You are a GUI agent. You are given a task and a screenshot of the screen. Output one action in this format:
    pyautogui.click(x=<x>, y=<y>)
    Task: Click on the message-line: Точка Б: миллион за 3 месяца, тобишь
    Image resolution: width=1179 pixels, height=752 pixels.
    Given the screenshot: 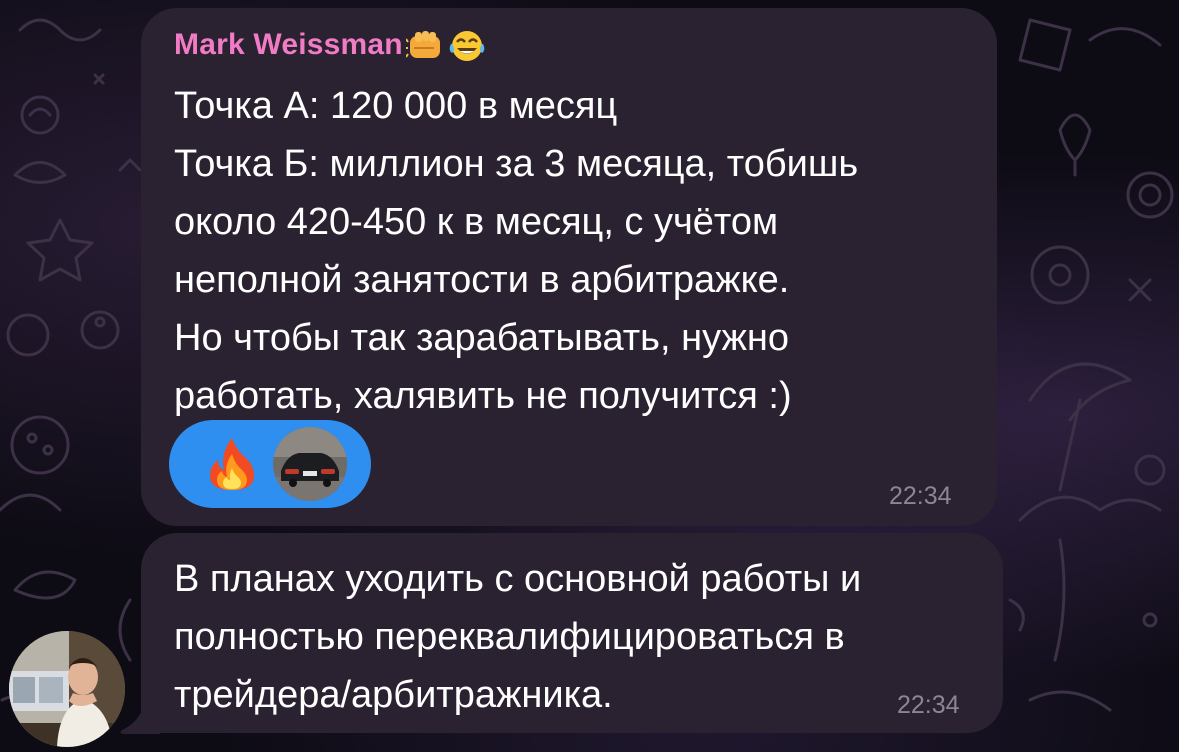 What is the action you would take?
    pyautogui.click(x=516, y=164)
    